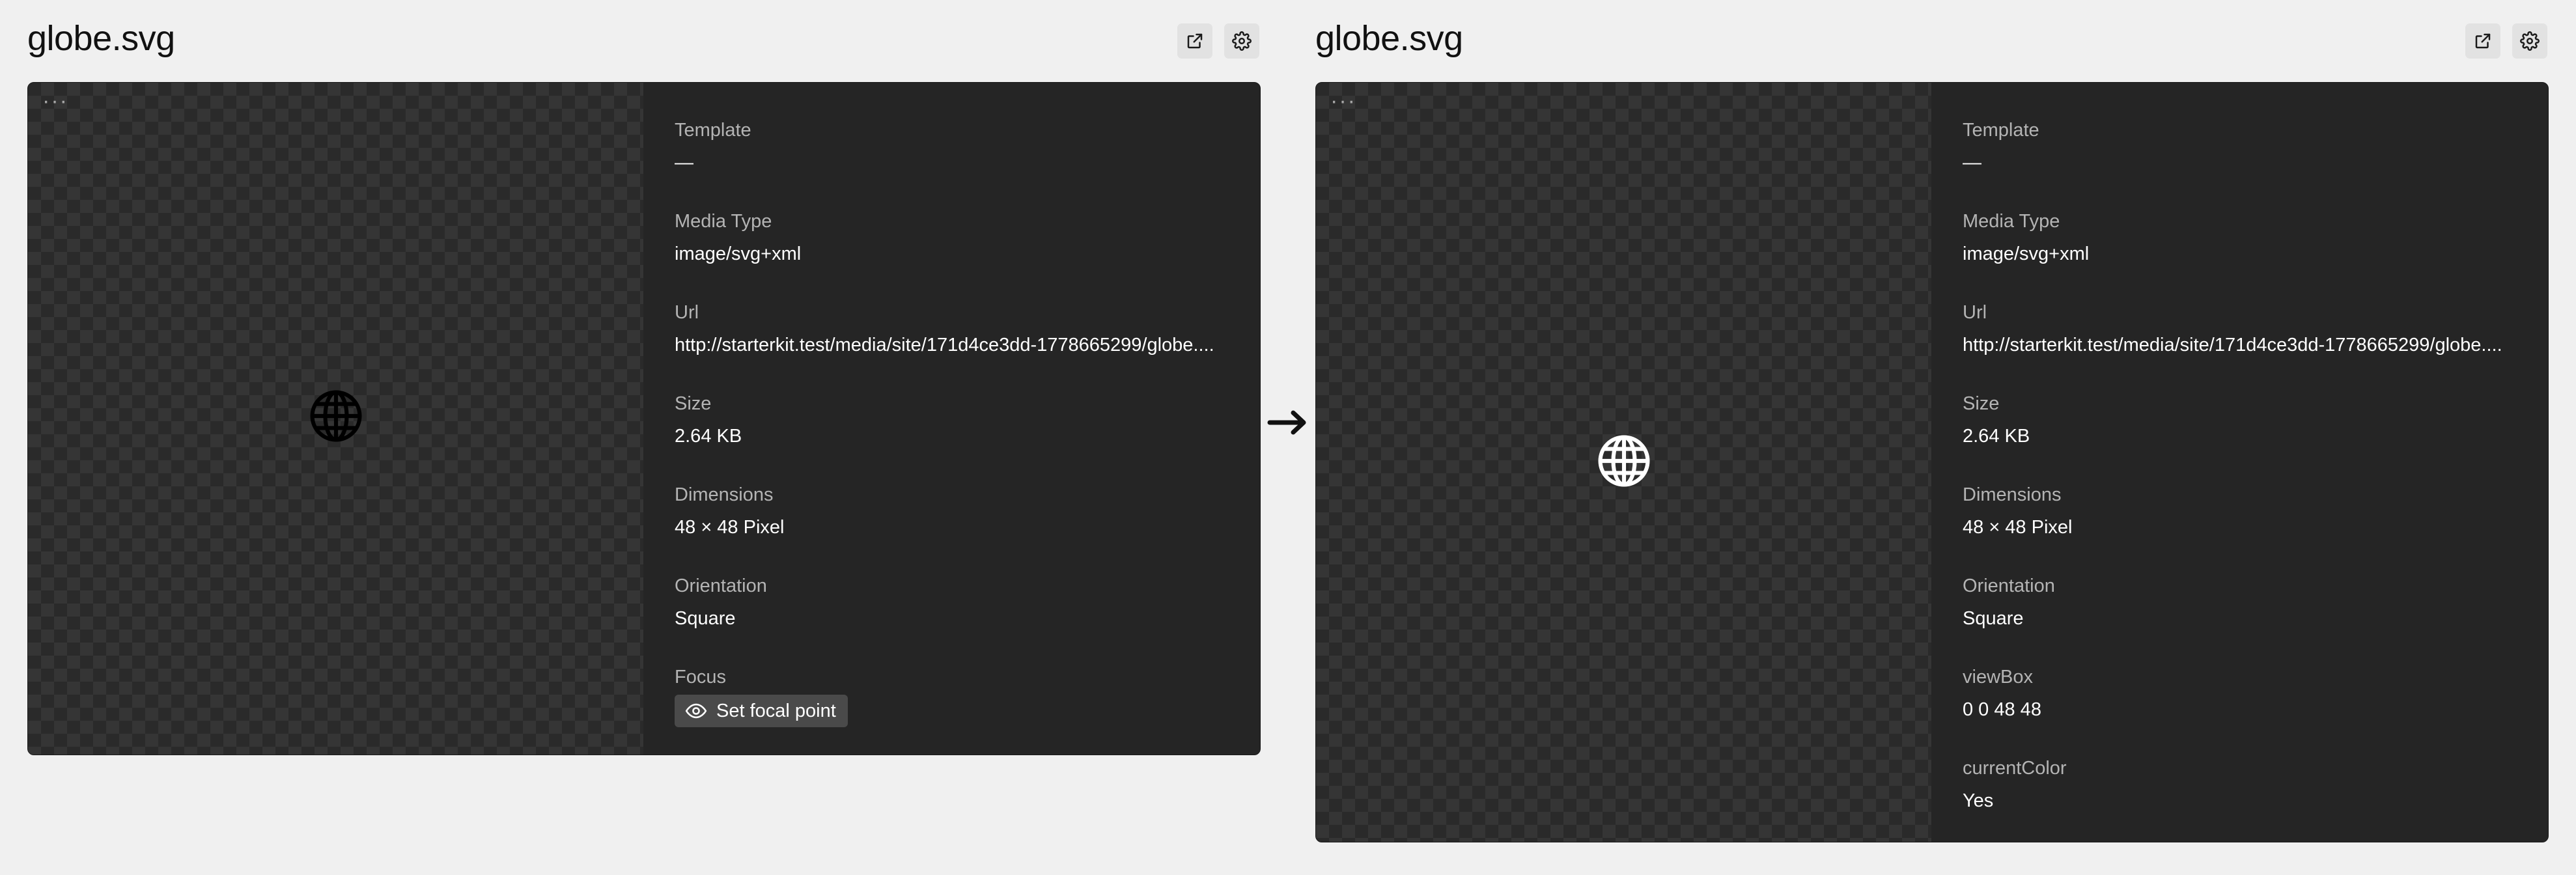 This screenshot has width=2576, height=875. I want to click on set-focal-point-button: Set focal point, so click(762, 711).